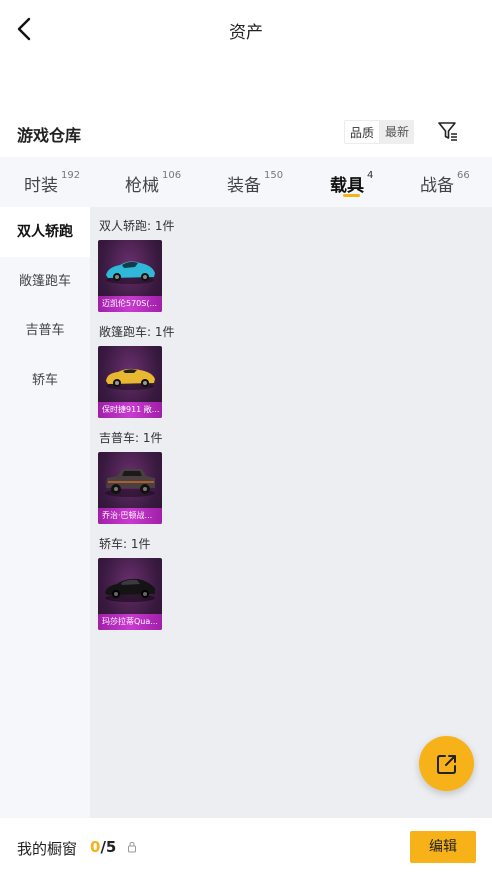  I want to click on tab-count: 66, so click(463, 175).